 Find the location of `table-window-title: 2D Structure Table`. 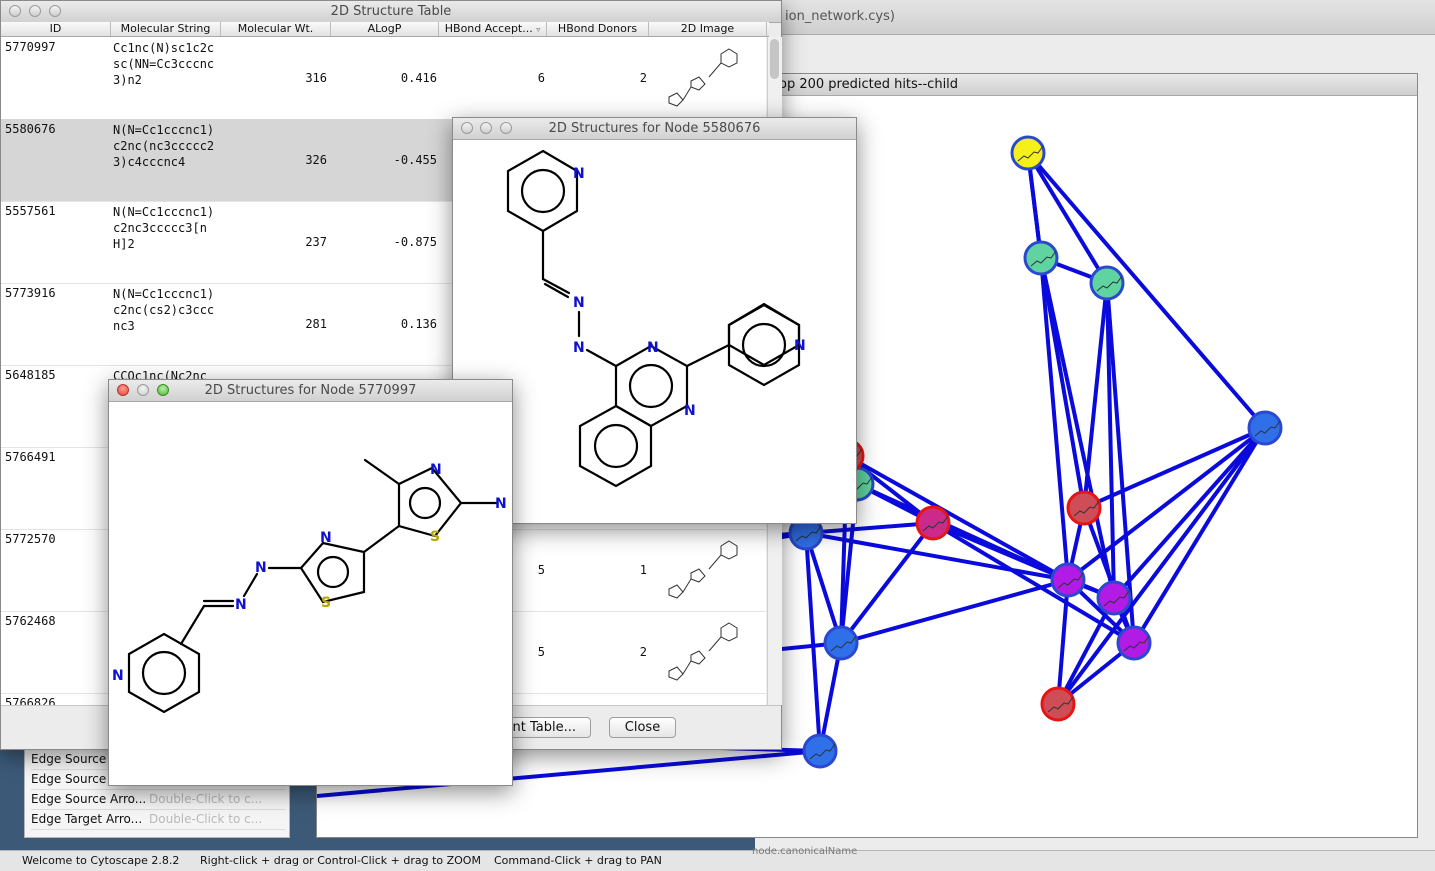

table-window-title: 2D Structure Table is located at coordinates (391, 11).